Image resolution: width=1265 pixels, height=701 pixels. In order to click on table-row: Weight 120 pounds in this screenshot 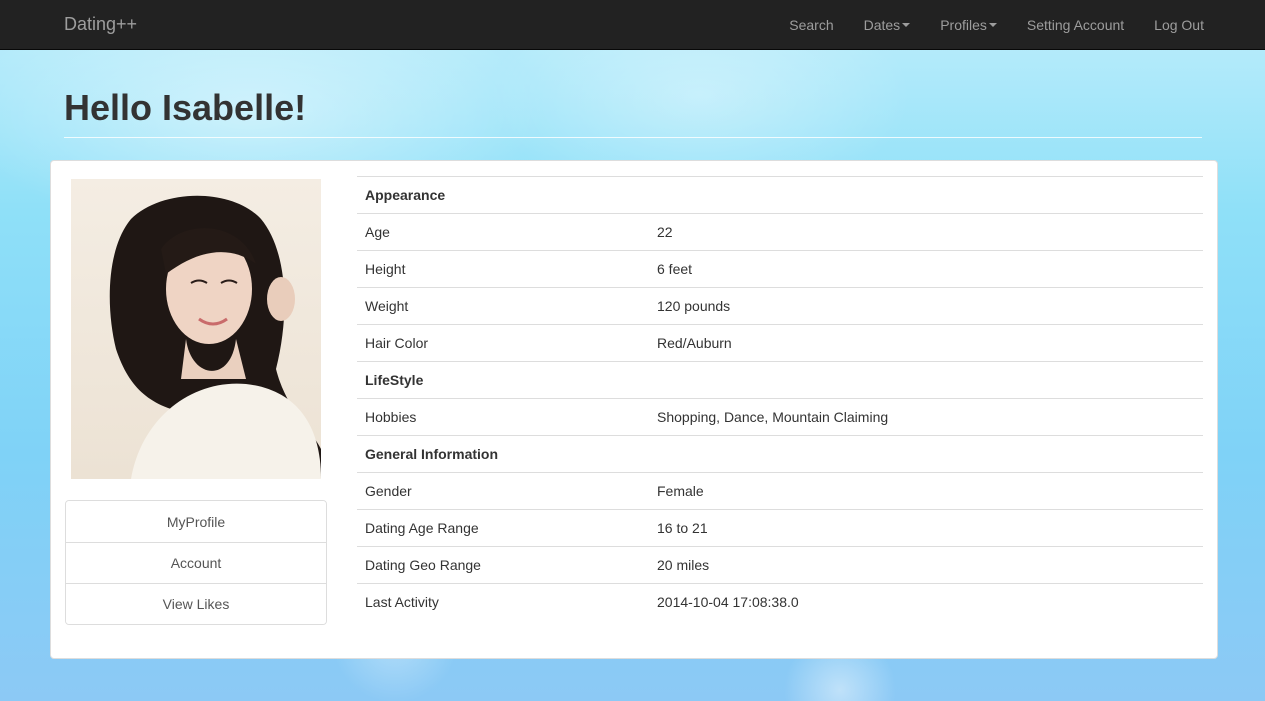, I will do `click(780, 306)`.